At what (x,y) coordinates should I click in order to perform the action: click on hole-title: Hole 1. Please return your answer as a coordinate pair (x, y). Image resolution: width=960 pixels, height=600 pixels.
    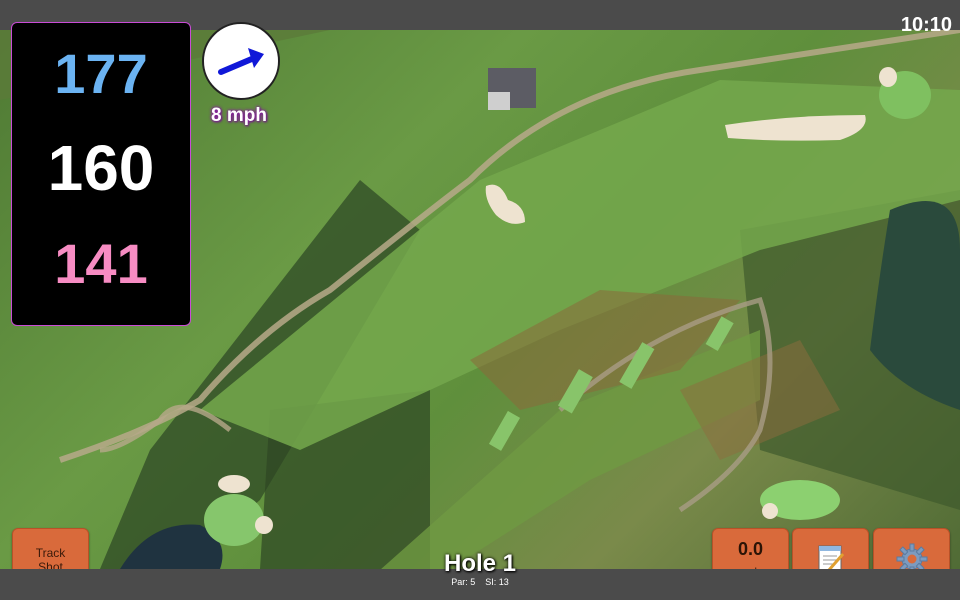
    Looking at the image, I should click on (480, 563).